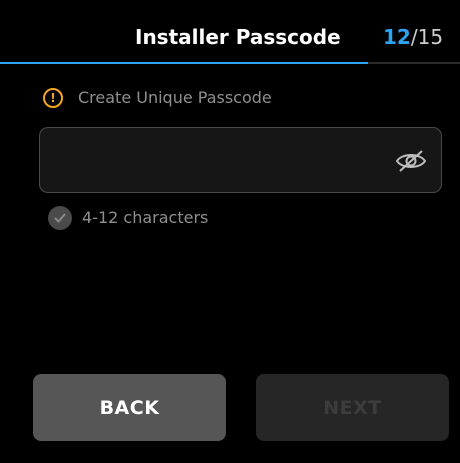 The width and height of the screenshot is (460, 463). What do you see at coordinates (53, 98) in the screenshot?
I see `exclamation-circle-icon: !` at bounding box center [53, 98].